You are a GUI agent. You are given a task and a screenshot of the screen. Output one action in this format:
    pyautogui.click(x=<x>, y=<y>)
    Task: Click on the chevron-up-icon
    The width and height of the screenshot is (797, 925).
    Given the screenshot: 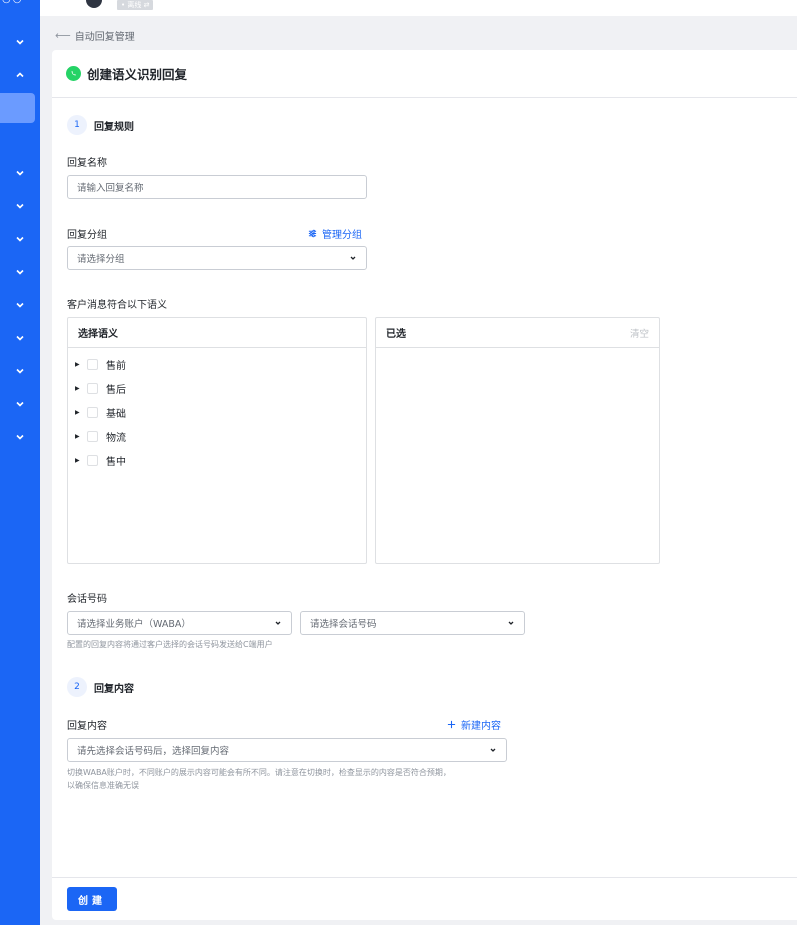 What is the action you would take?
    pyautogui.click(x=20, y=75)
    